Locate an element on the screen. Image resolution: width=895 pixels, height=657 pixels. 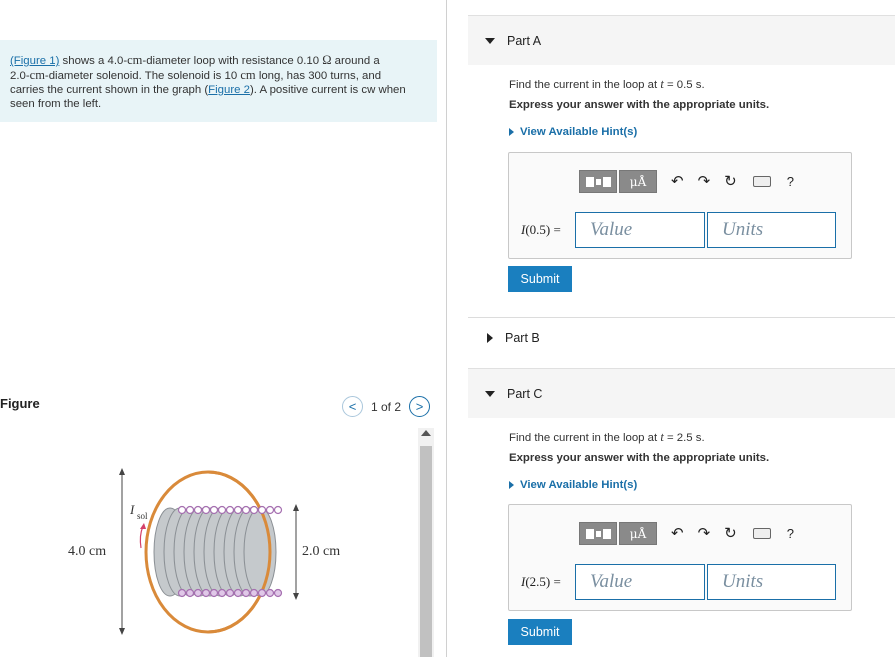
figure-count: 1 of 2 is located at coordinates (386, 406).